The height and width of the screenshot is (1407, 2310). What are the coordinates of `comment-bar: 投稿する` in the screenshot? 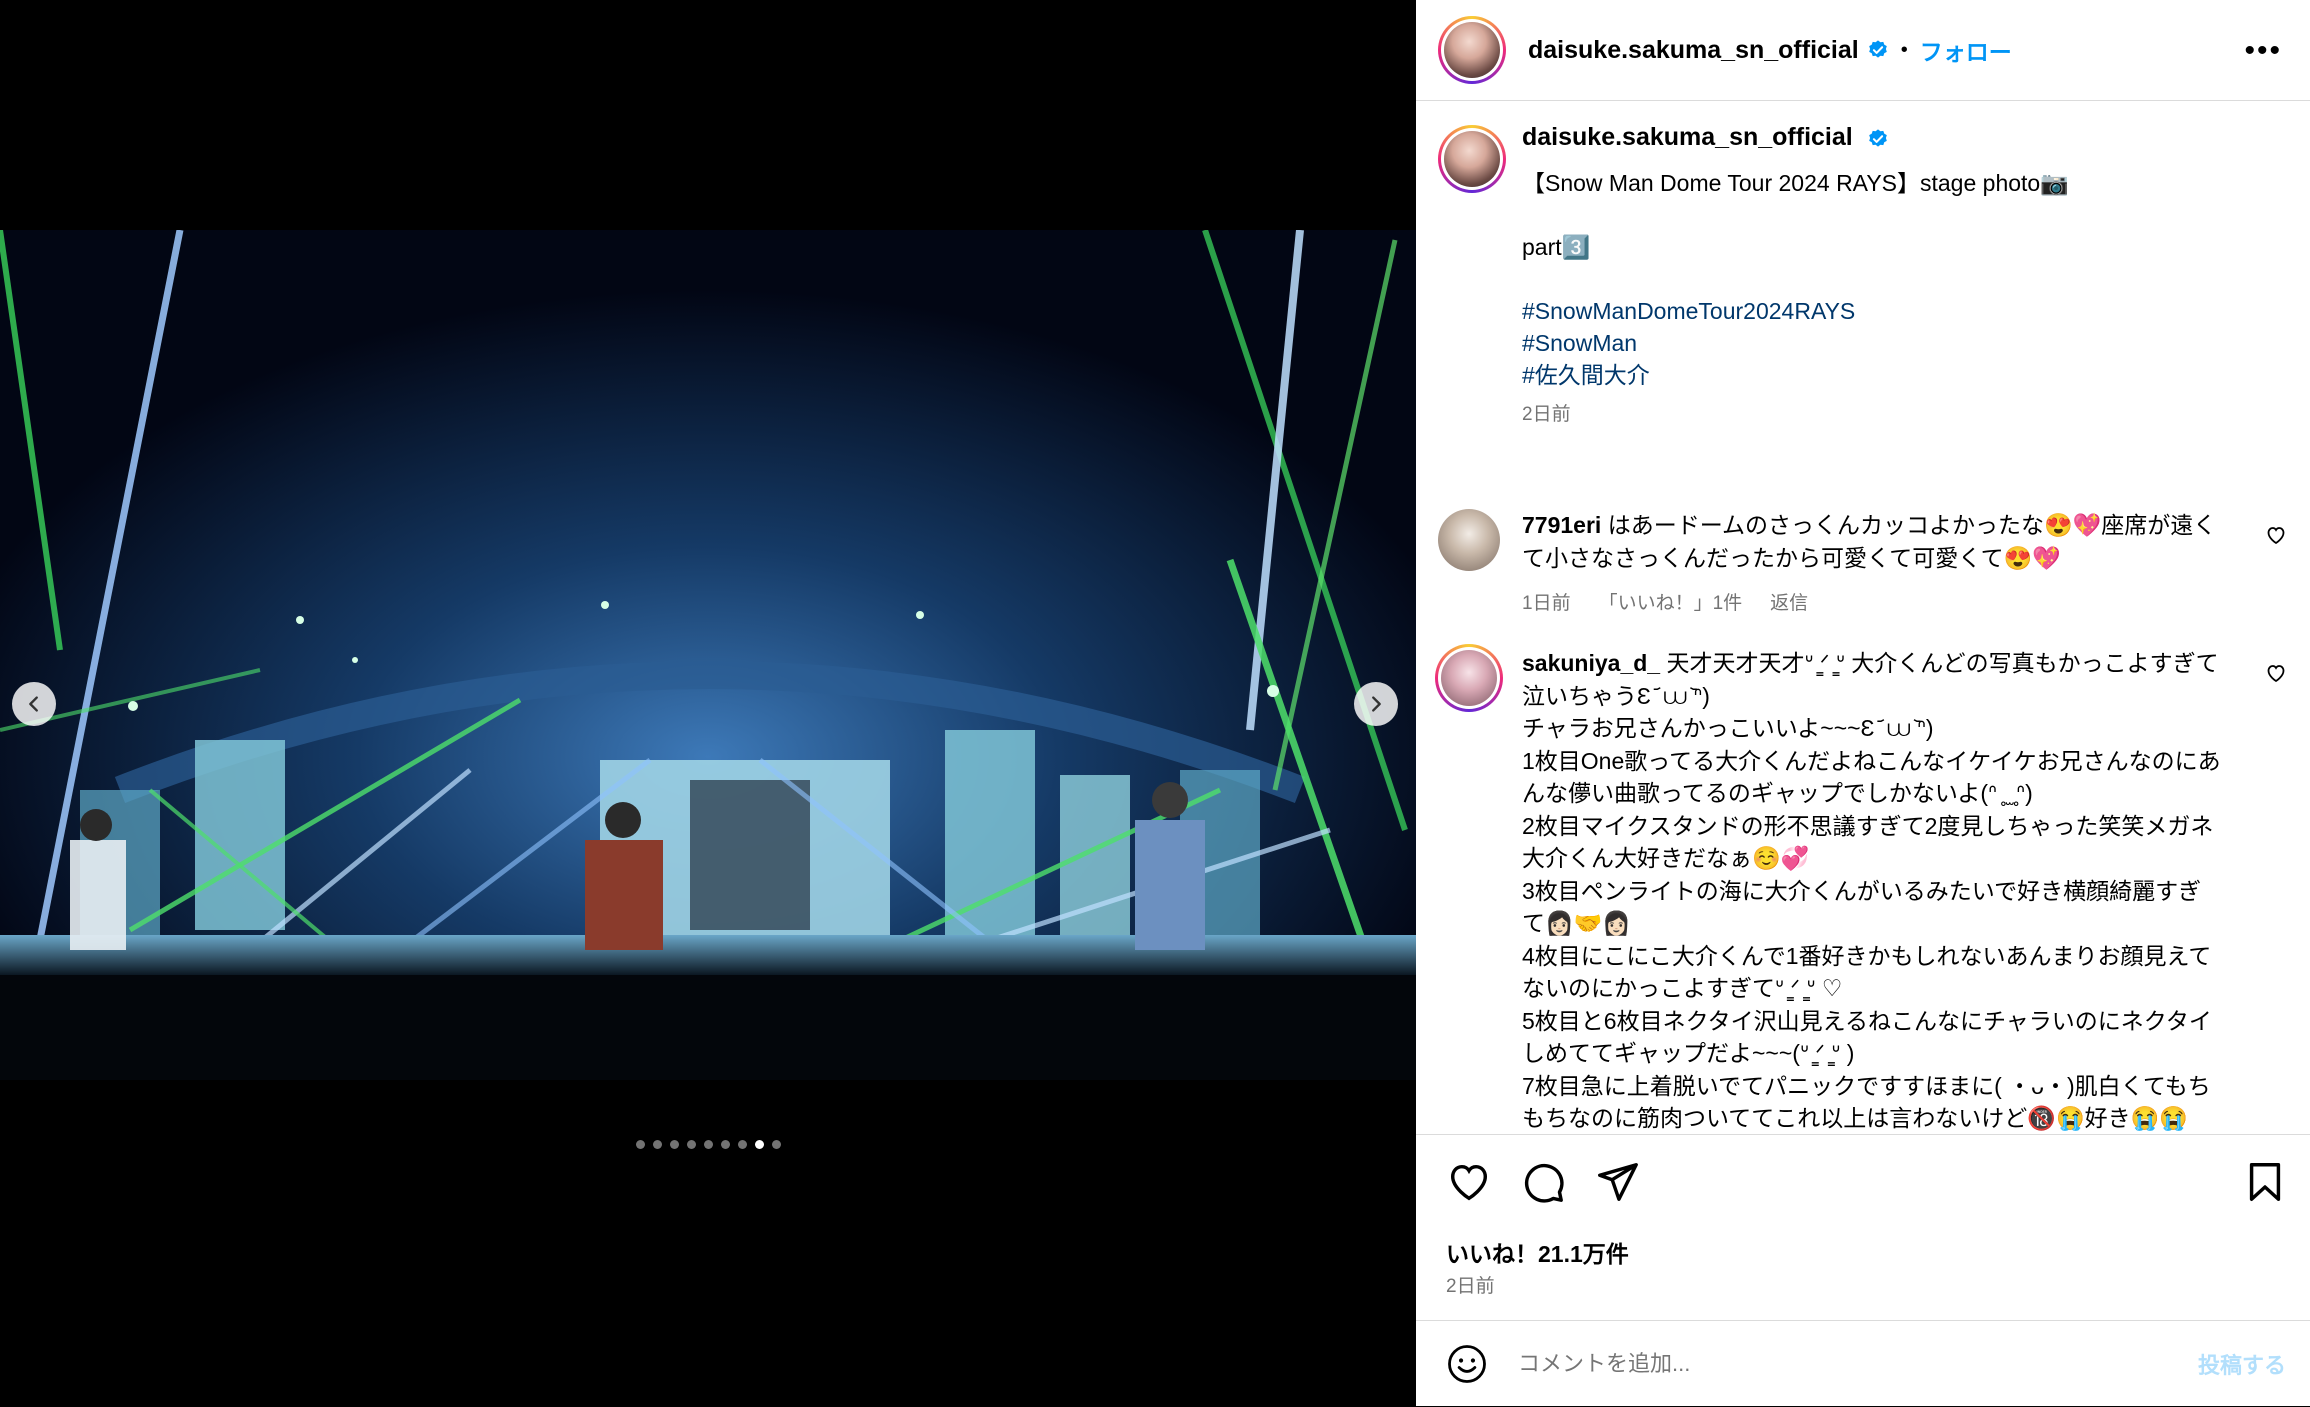 It's located at (1863, 1363).